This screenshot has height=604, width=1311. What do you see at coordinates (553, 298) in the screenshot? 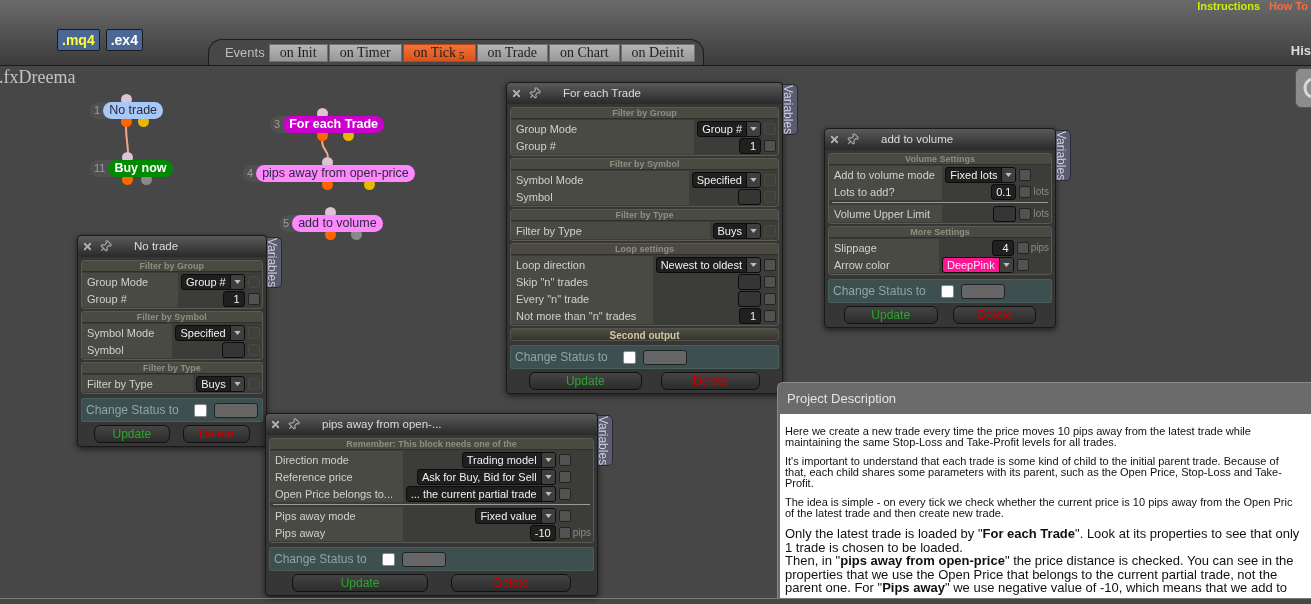
I see `field-label: Every "n" trade` at bounding box center [553, 298].